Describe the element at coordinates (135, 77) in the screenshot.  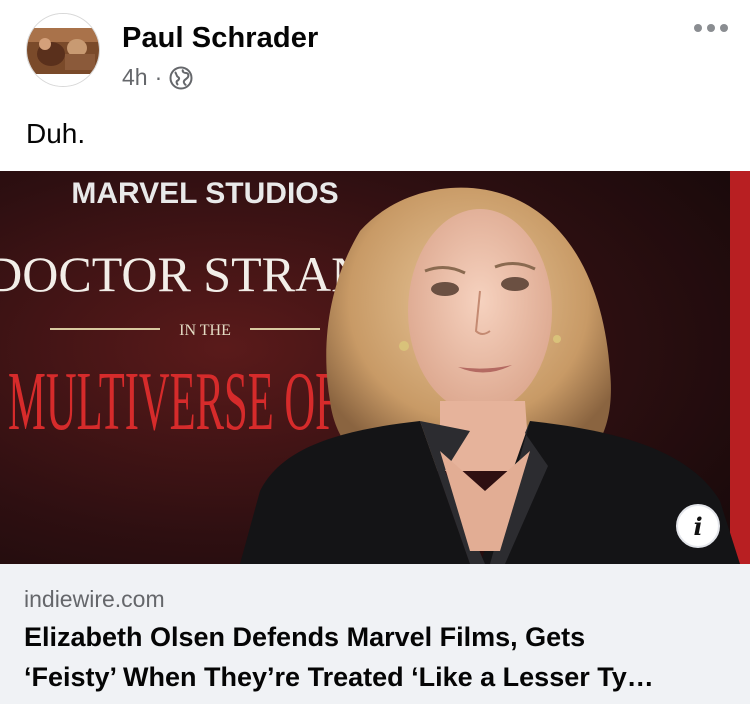
I see `post-timestamp: 4h` at that location.